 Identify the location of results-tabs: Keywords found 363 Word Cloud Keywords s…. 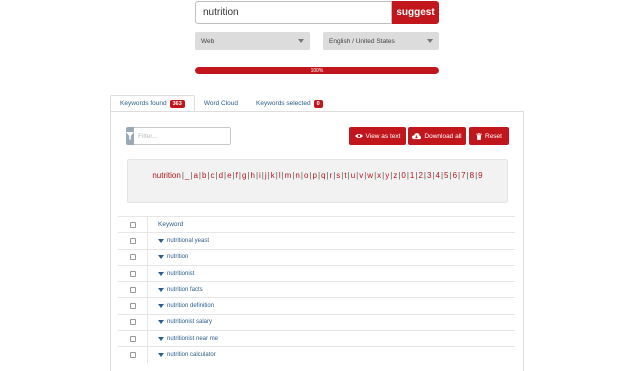
(221, 103).